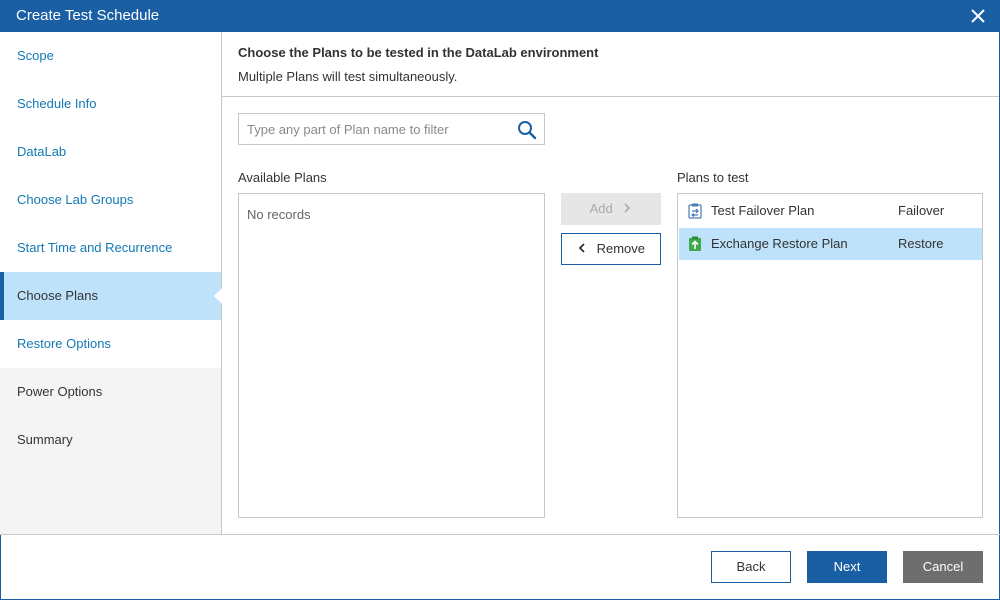 This screenshot has height=600, width=1000. What do you see at coordinates (110, 104) in the screenshot?
I see `step-schedule-info: Schedule Info` at bounding box center [110, 104].